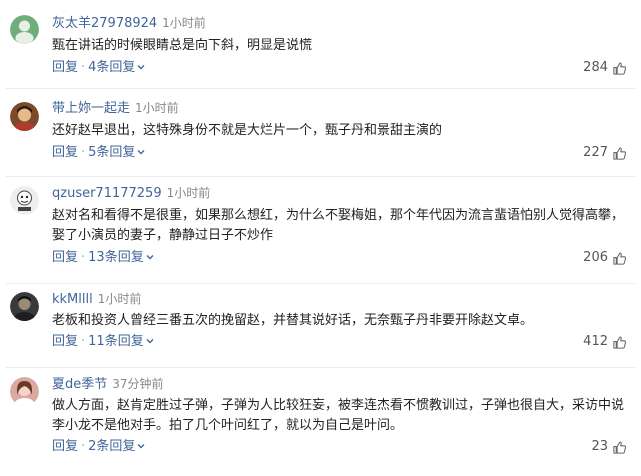 The height and width of the screenshot is (476, 641). Describe the element at coordinates (595, 341) in the screenshot. I see `like-count: 412` at that location.